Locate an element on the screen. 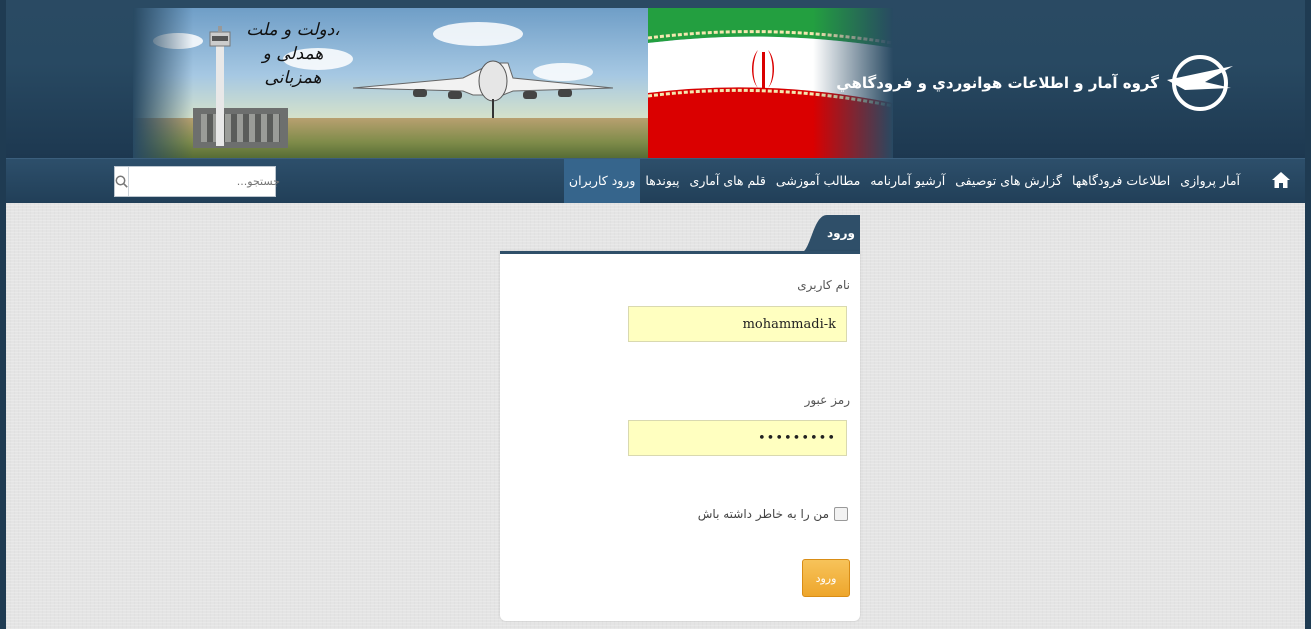 This screenshot has width=1311, height=629. site-brand: گروه آمار و اطلاعات هوانوردي و فرودگاهي is located at coordinates (1035, 83).